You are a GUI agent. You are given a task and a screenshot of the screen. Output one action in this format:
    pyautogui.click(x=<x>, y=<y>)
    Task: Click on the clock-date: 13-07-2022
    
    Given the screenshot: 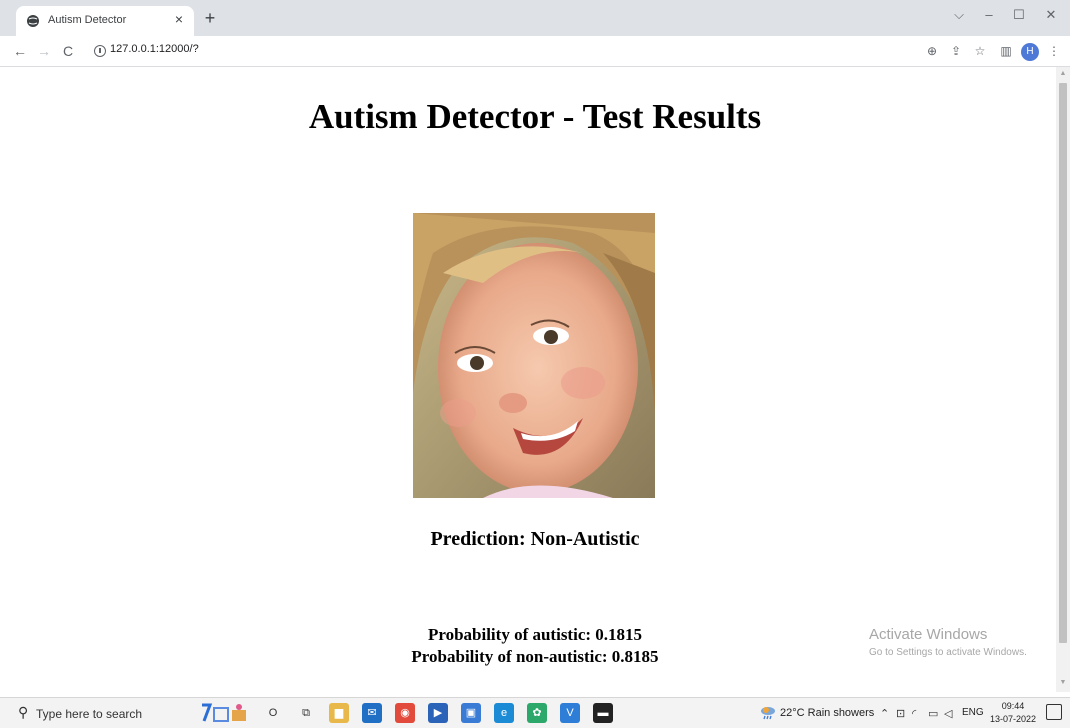 What is the action you would take?
    pyautogui.click(x=1013, y=719)
    